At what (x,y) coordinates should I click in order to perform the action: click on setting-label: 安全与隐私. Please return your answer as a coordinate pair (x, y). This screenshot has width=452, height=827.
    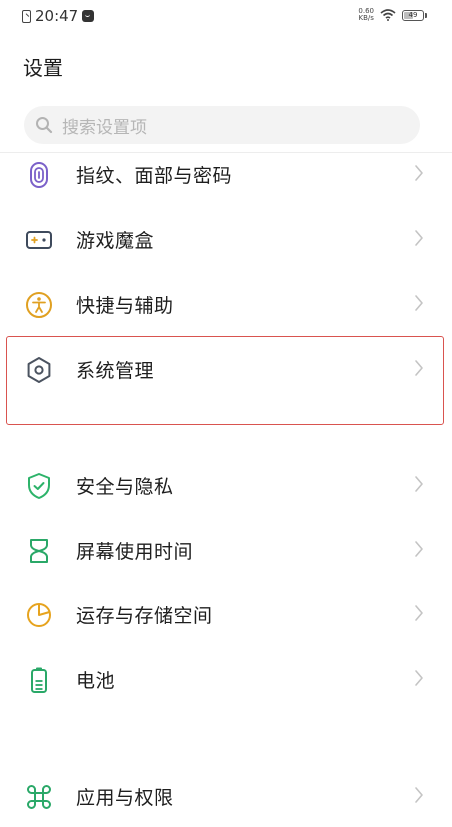
    Looking at the image, I should click on (125, 487).